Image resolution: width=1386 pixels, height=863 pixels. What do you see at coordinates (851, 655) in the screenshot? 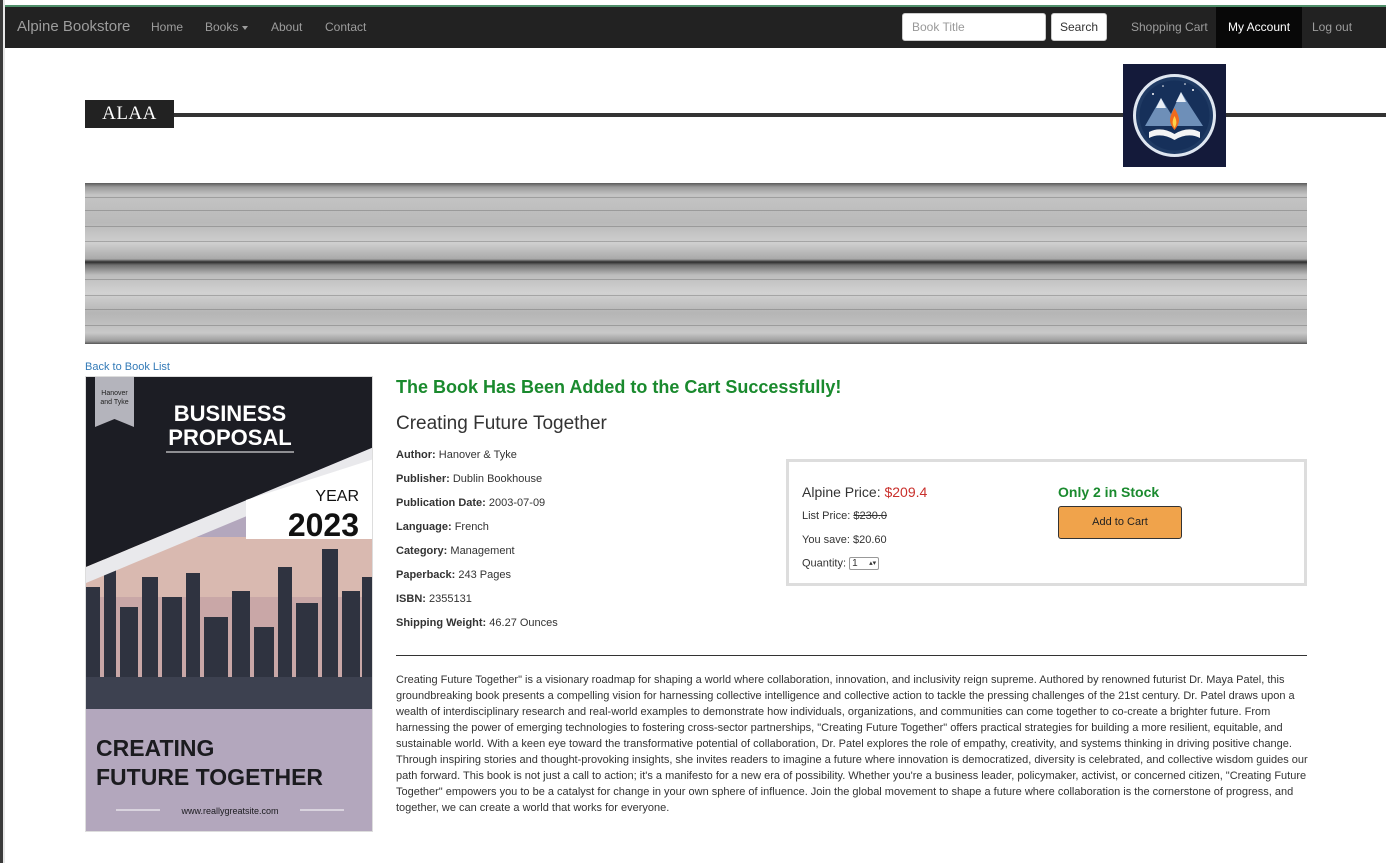
I see `description-divider` at bounding box center [851, 655].